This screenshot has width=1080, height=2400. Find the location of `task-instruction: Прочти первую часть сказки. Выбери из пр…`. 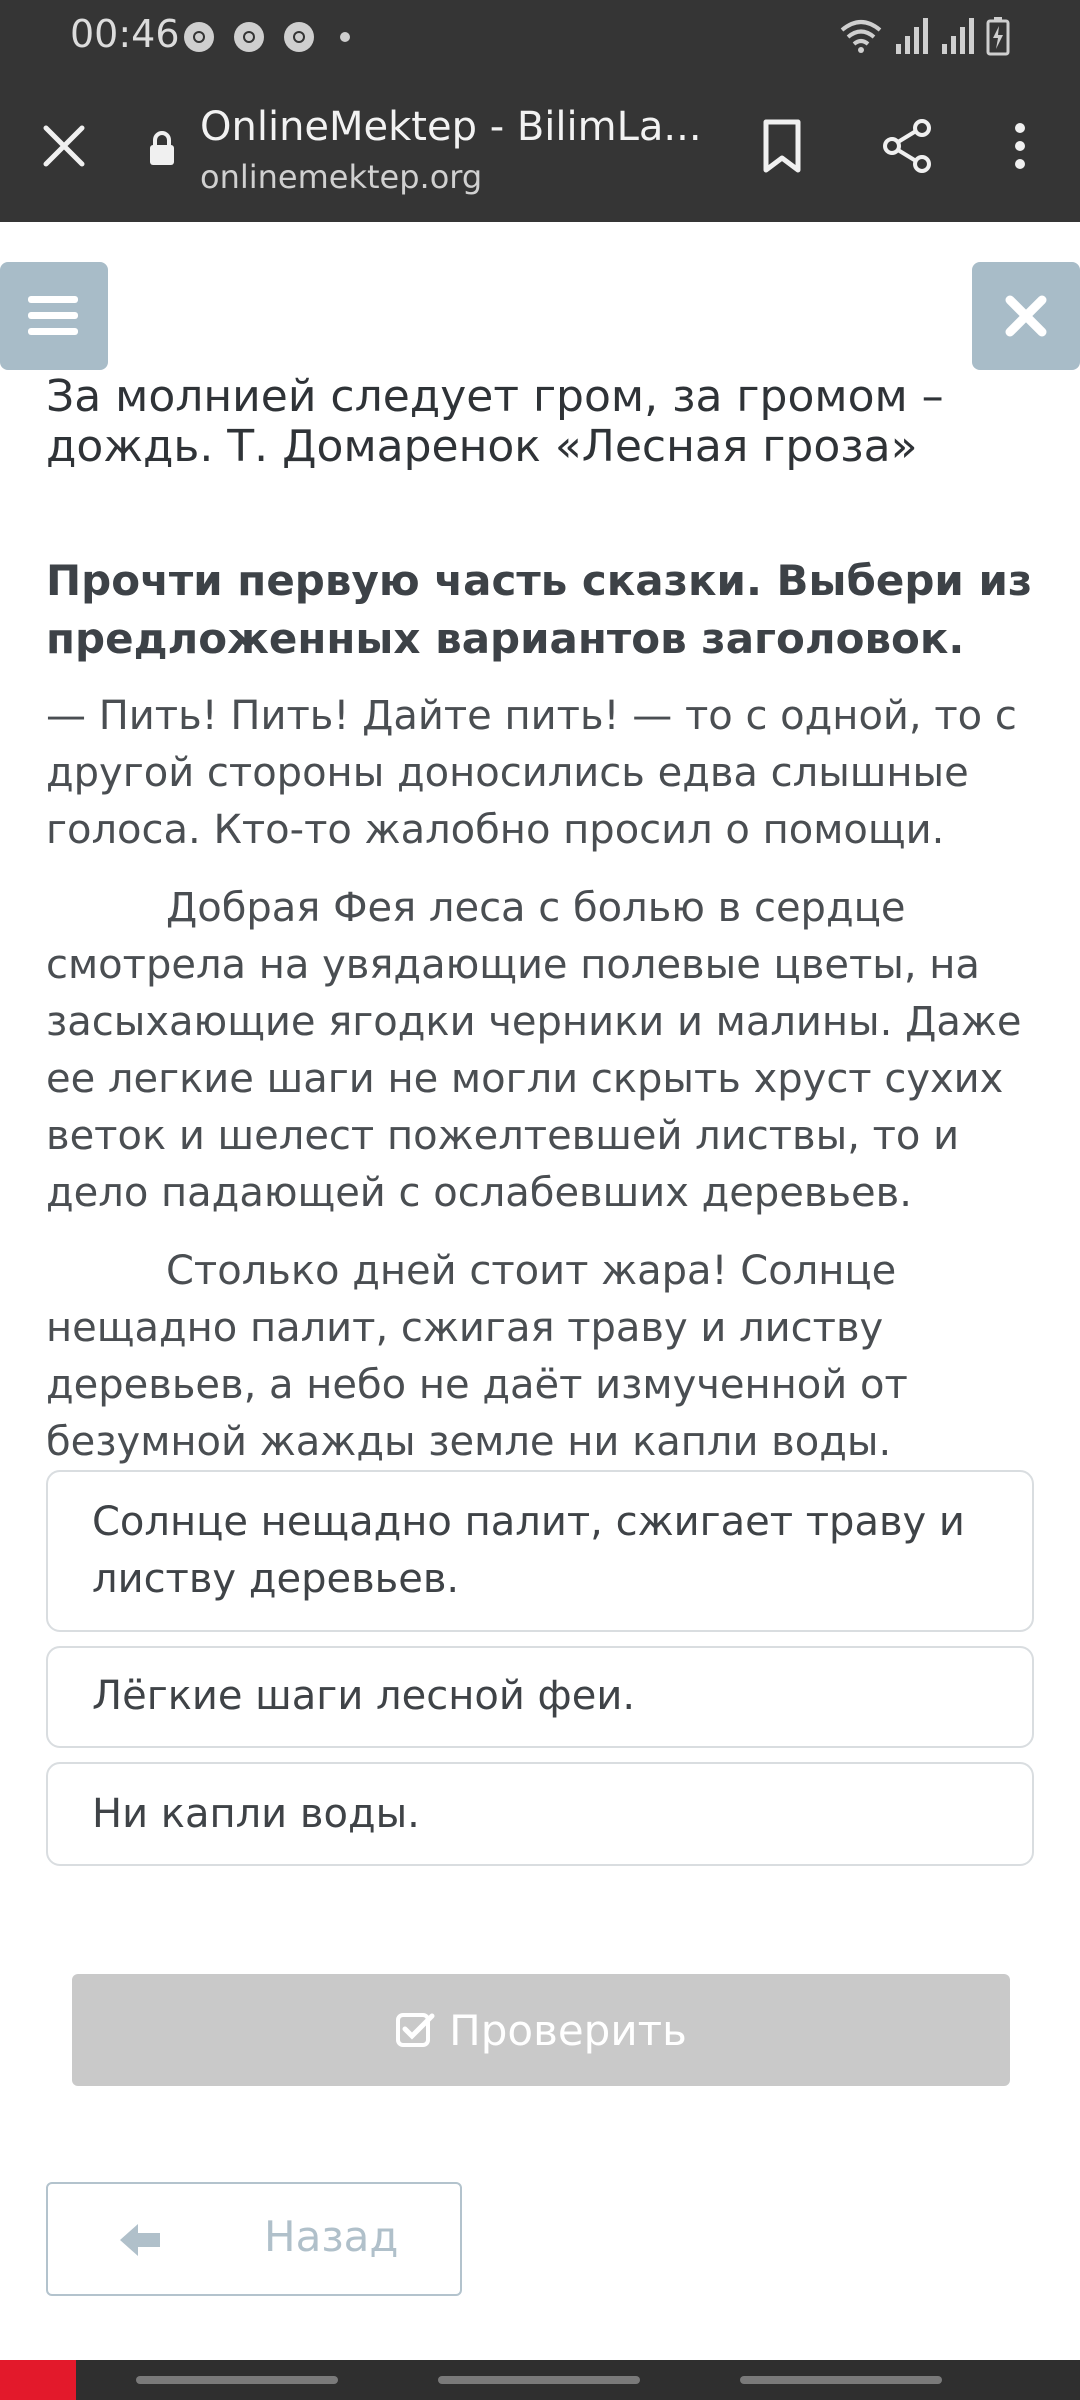

task-instruction: Прочти первую часть сказки. Выбери из пр… is located at coordinates (539, 609).